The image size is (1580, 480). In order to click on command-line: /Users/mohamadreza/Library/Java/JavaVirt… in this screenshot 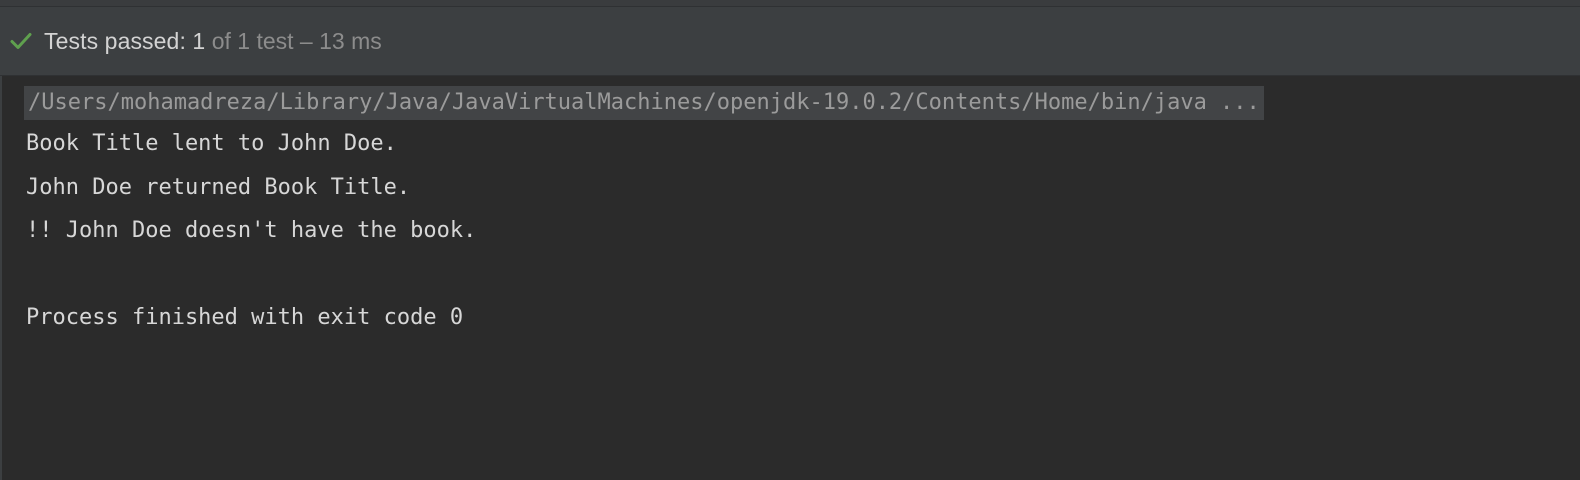, I will do `click(644, 103)`.